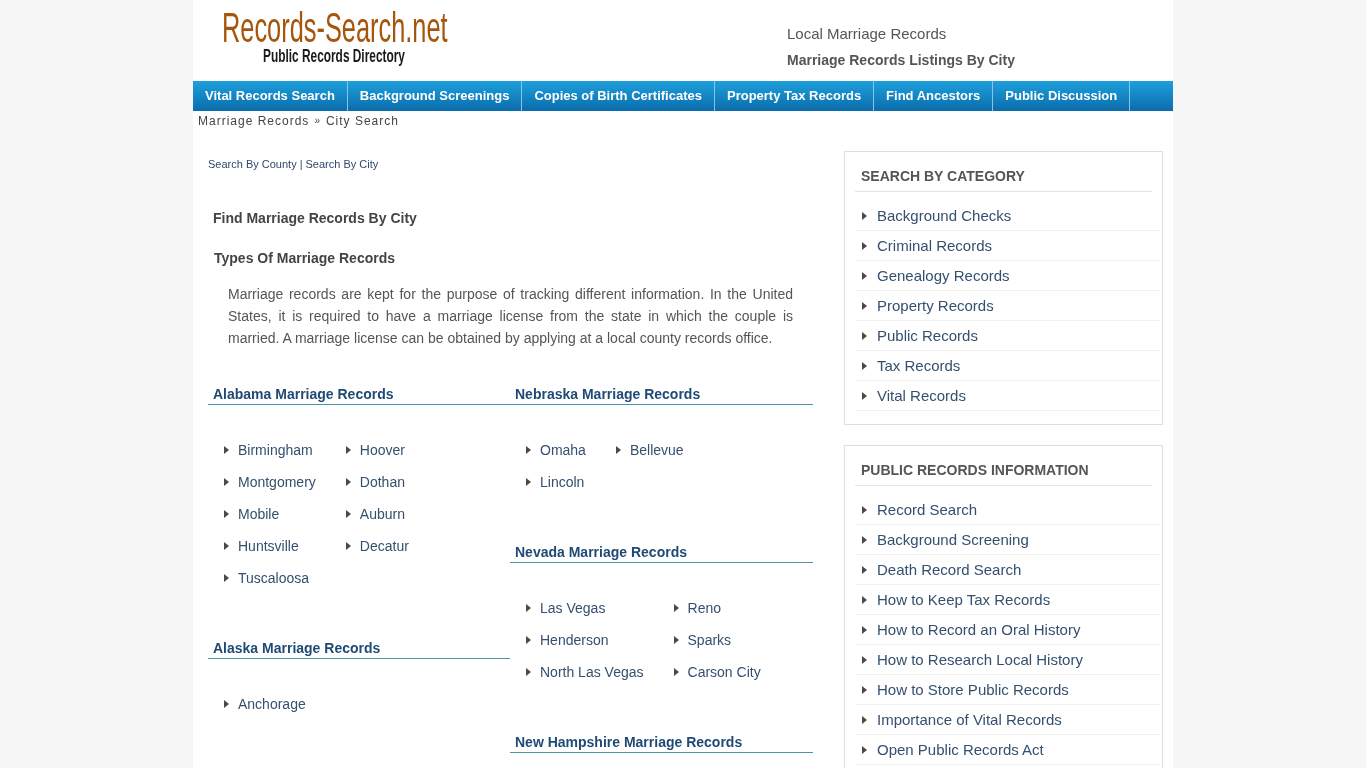 The height and width of the screenshot is (768, 1366). What do you see at coordinates (661, 552) in the screenshot?
I see `state-heading: Nevada Marriage Records` at bounding box center [661, 552].